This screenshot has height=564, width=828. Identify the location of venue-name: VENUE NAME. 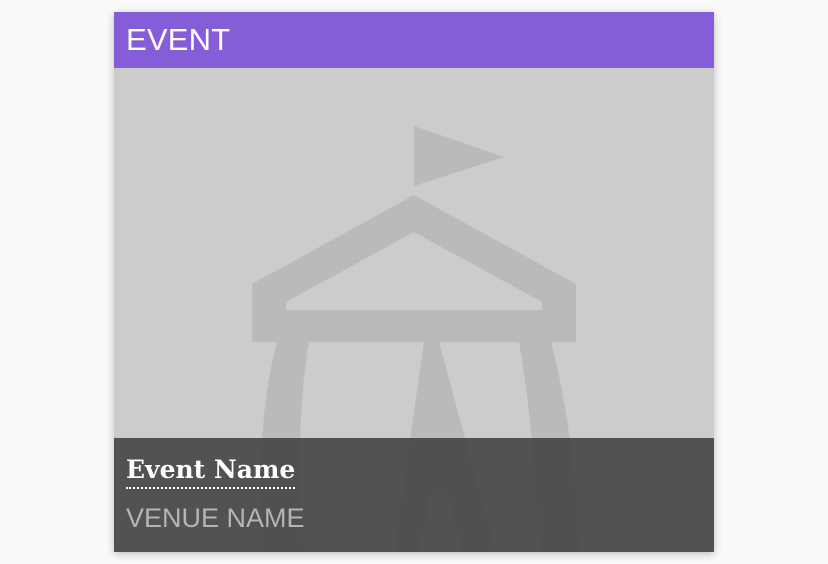
(215, 518).